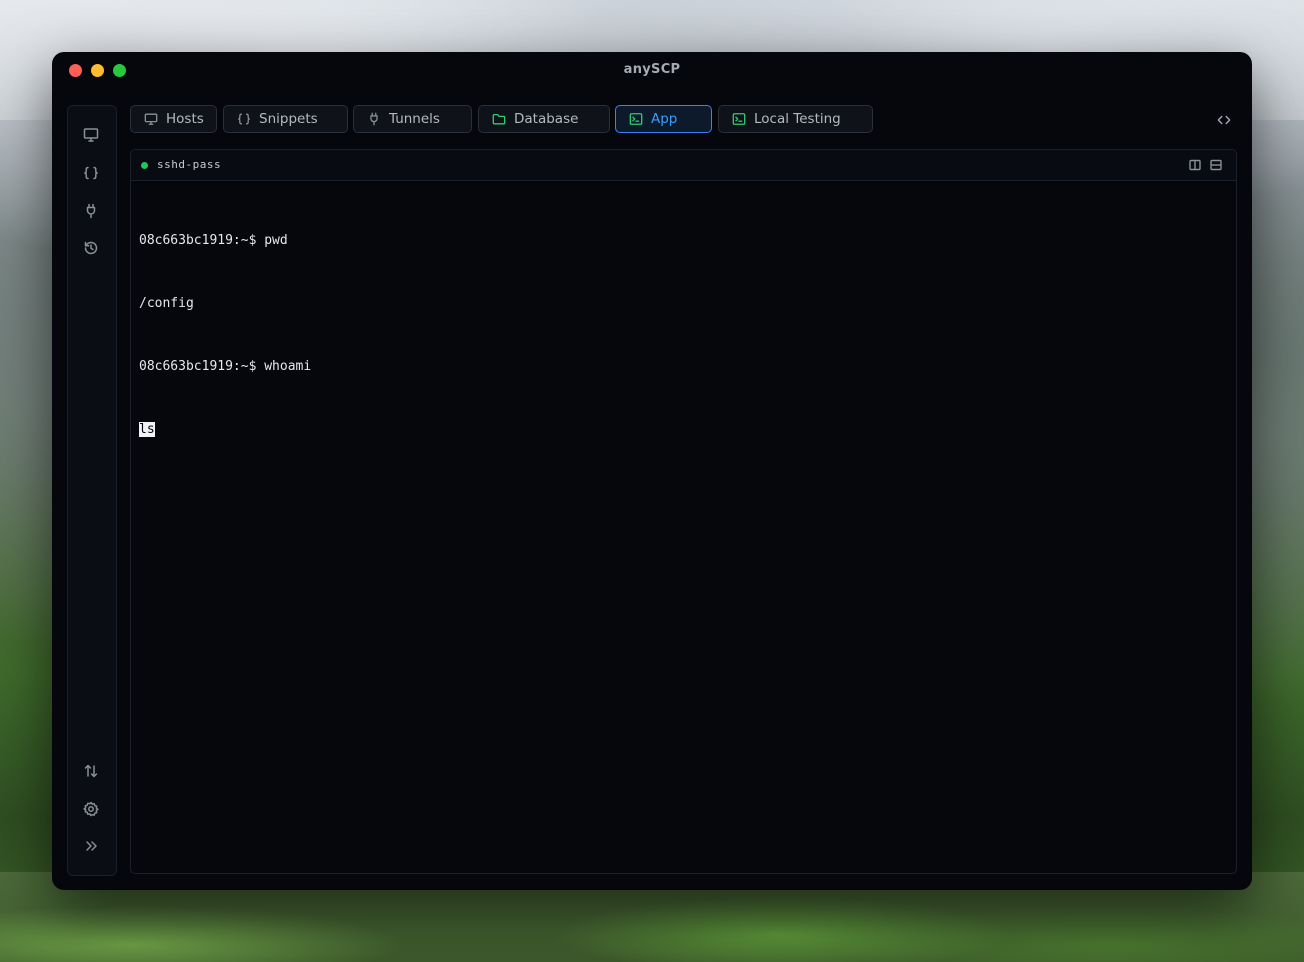  I want to click on tab-app: App, so click(663, 119).